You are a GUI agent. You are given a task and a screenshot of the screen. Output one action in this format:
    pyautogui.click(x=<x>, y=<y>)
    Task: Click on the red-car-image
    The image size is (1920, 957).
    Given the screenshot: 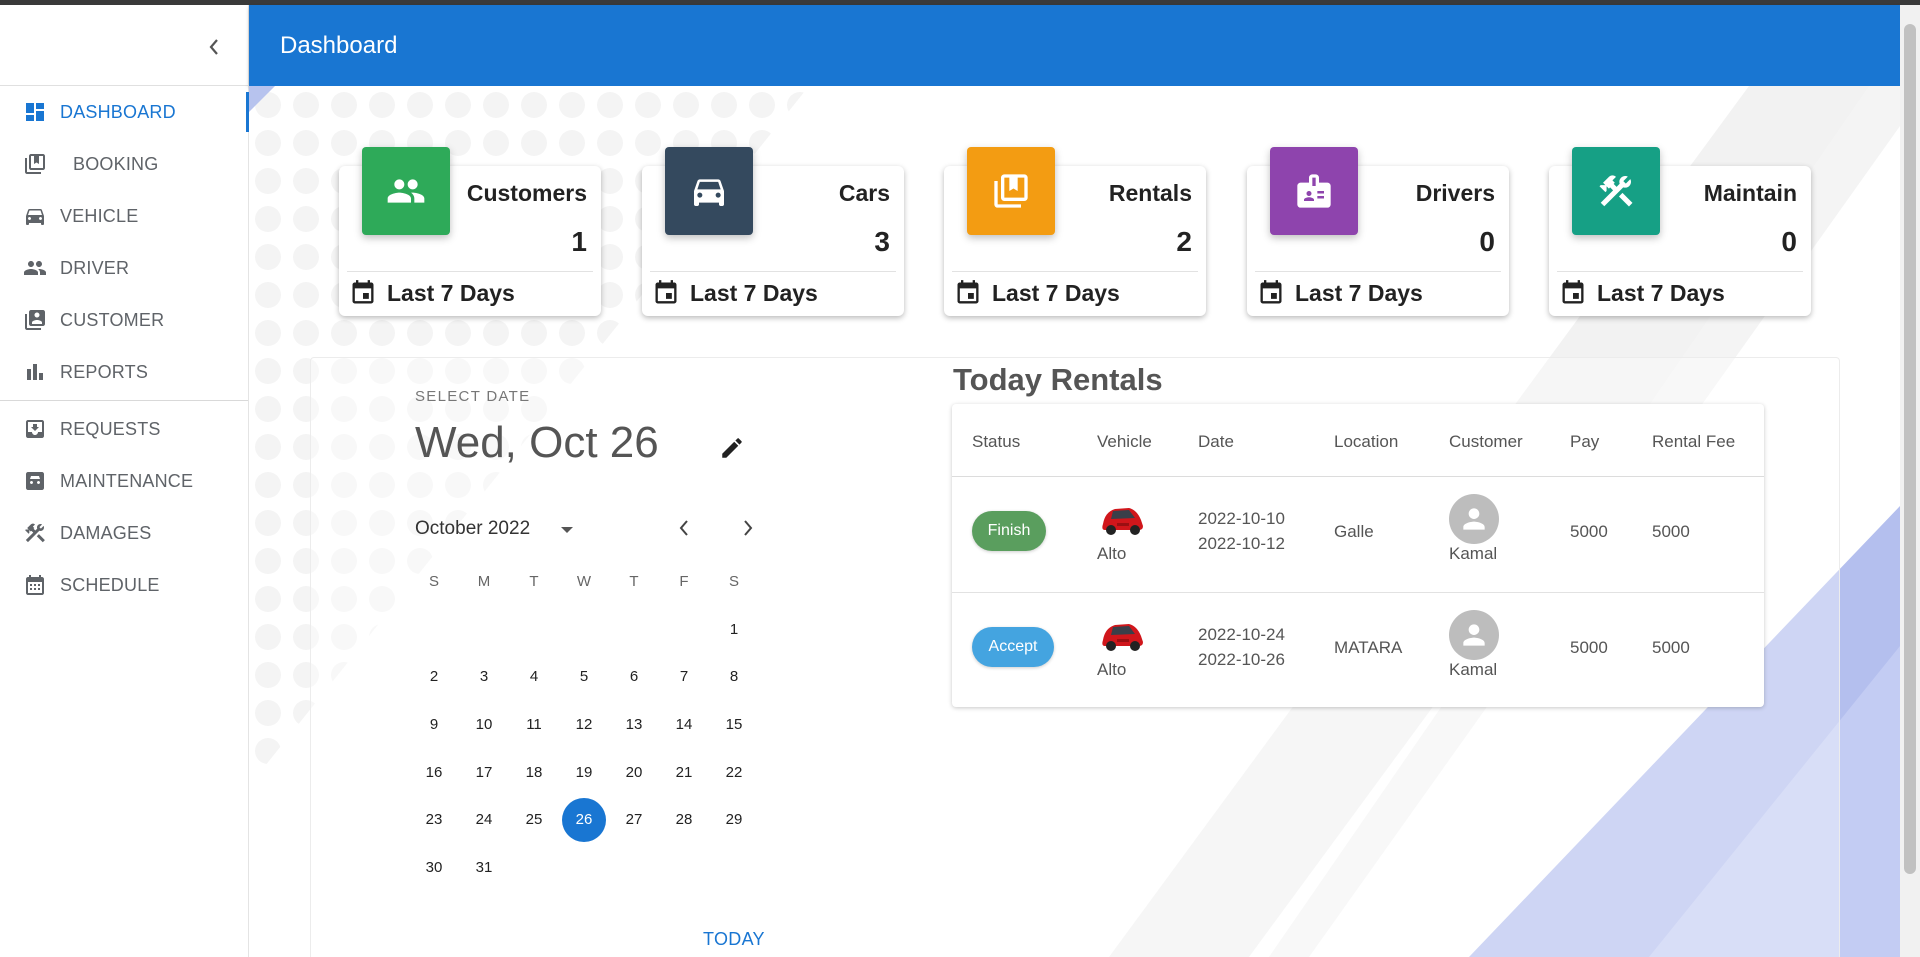 What is the action you would take?
    pyautogui.click(x=1122, y=633)
    